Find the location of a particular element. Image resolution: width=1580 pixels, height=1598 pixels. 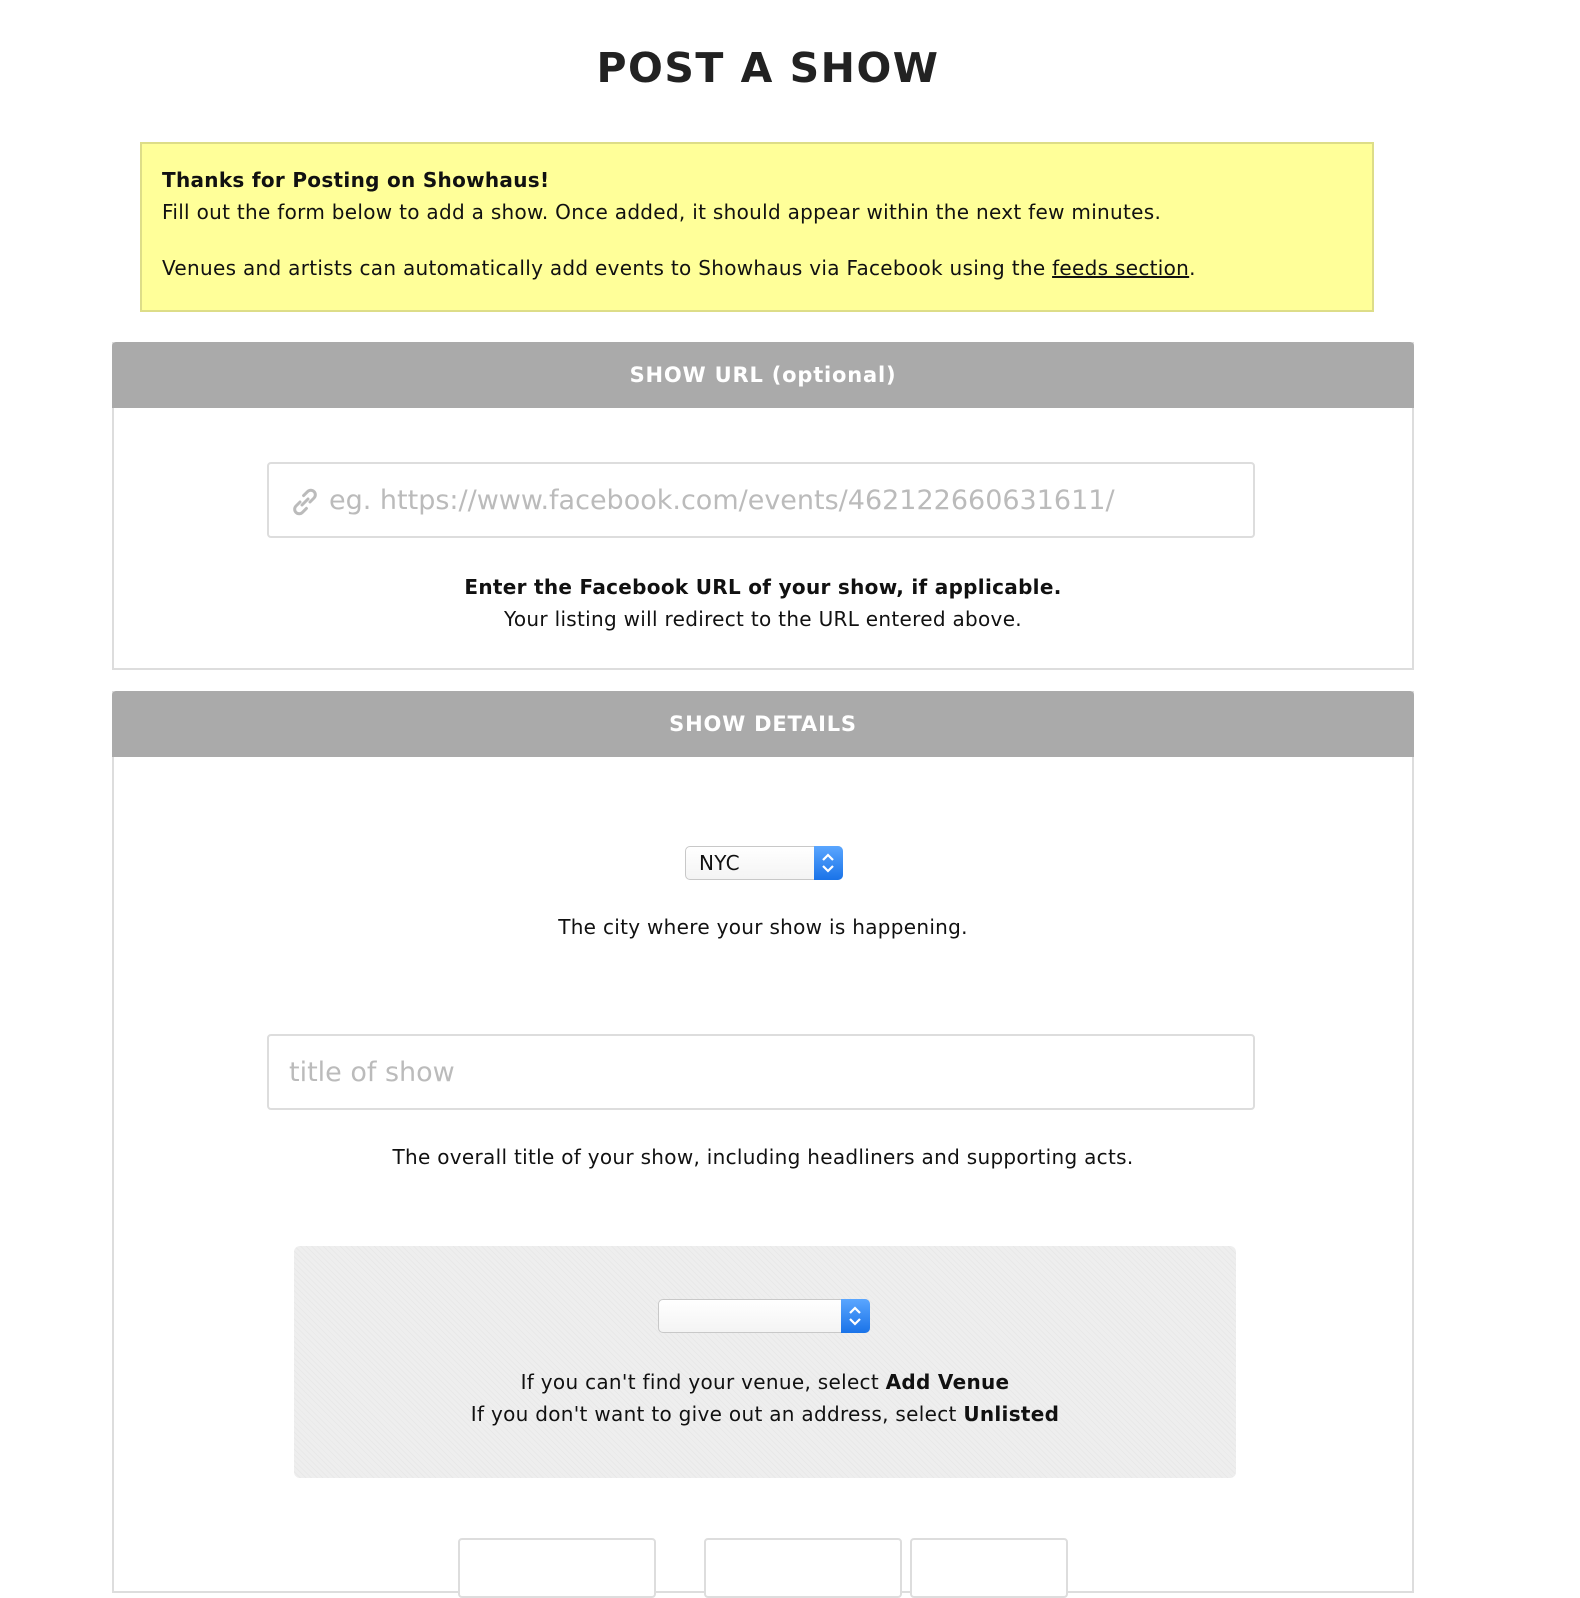

show-title-input is located at coordinates (761, 1072).